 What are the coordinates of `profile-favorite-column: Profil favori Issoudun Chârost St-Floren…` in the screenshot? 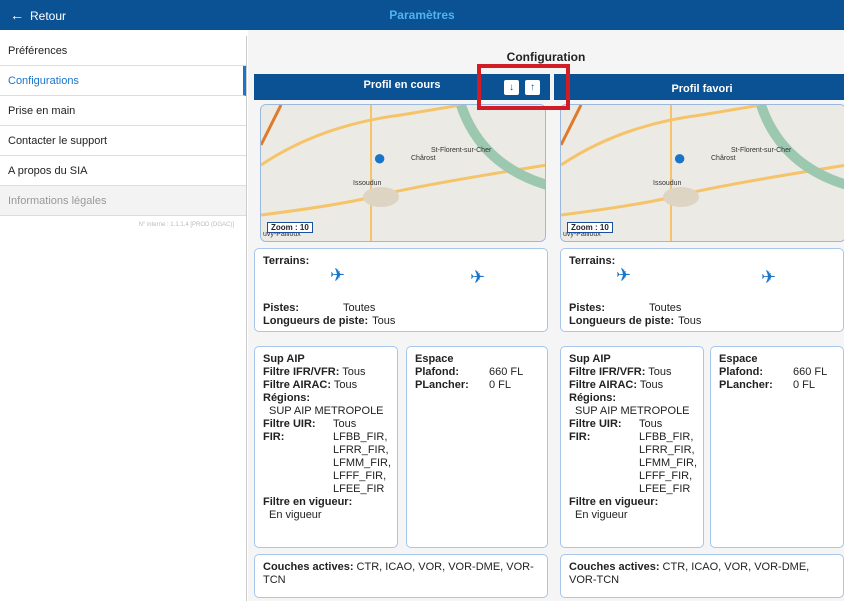 It's located at (699, 158).